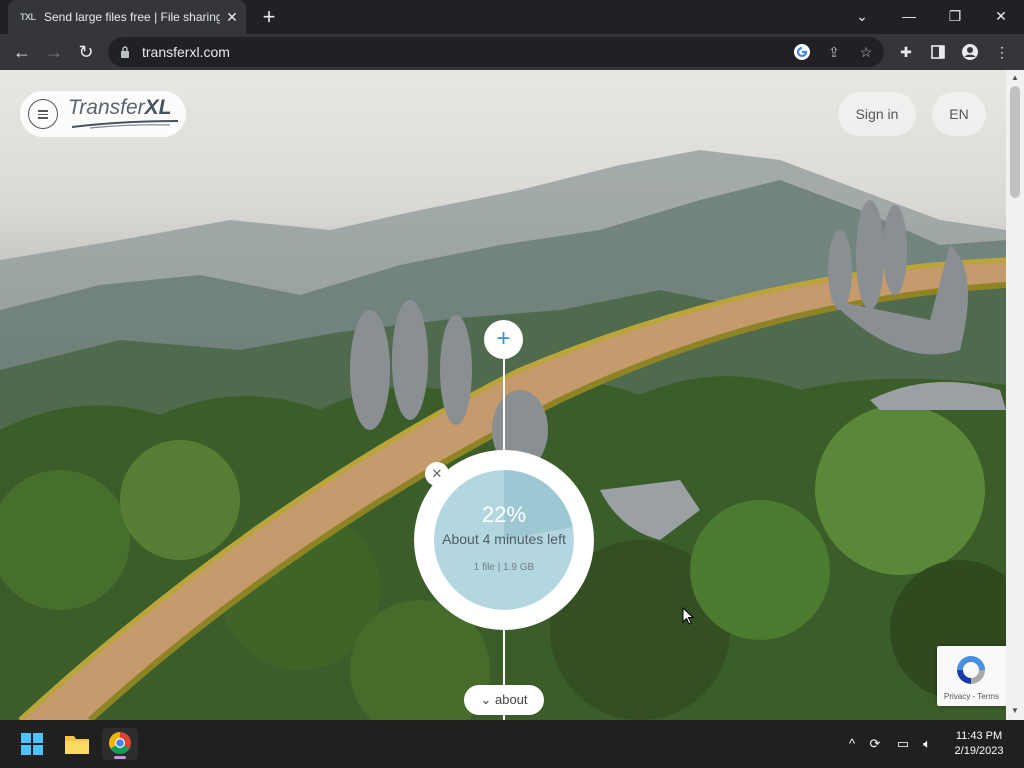  What do you see at coordinates (125, 124) in the screenshot?
I see `logo-swoosh-icon` at bounding box center [125, 124].